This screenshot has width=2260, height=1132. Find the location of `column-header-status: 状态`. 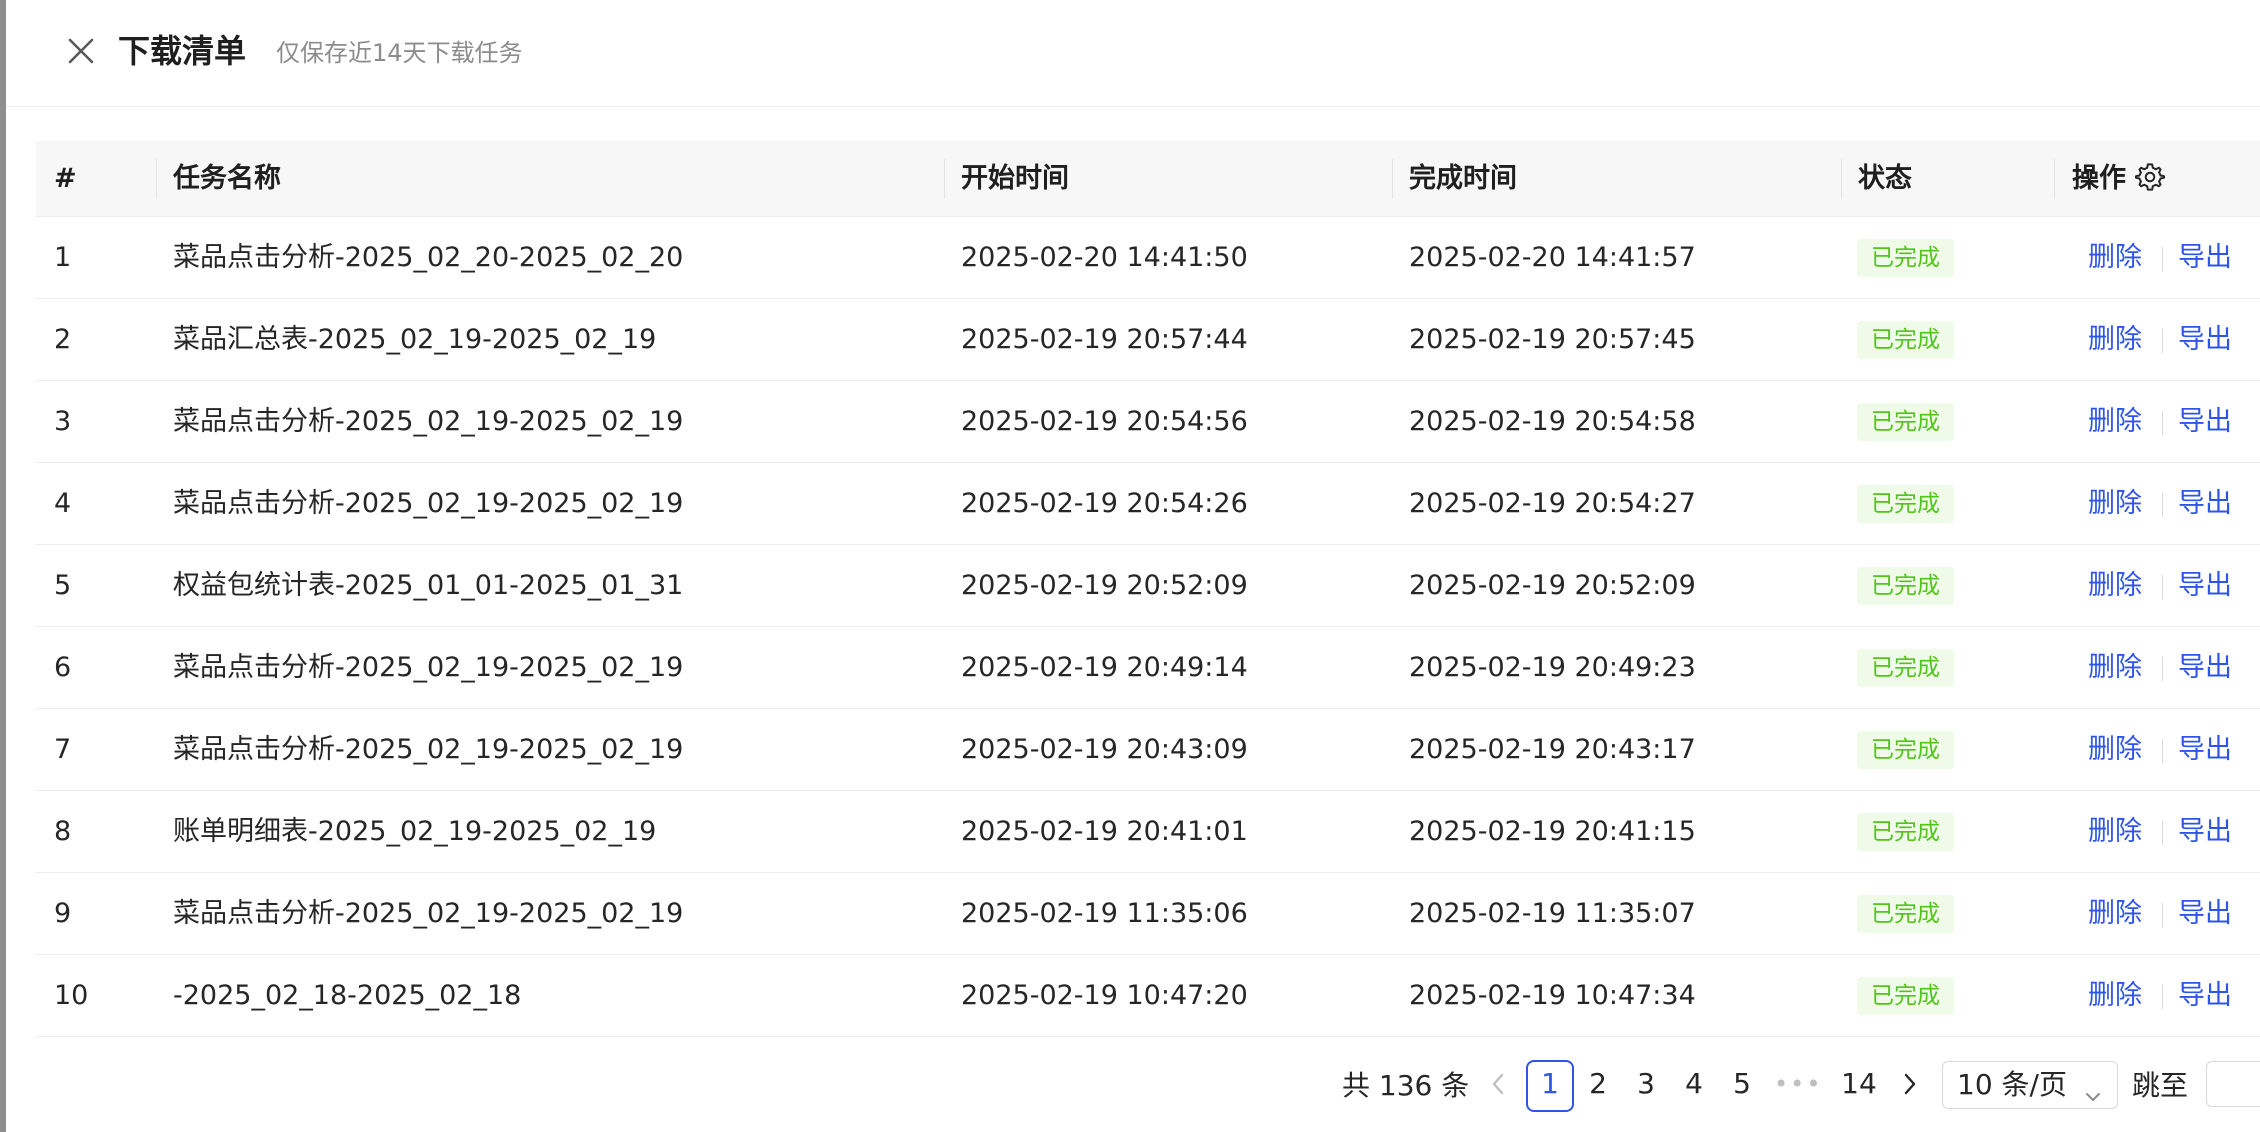

column-header-status: 状态 is located at coordinates (1885, 178).